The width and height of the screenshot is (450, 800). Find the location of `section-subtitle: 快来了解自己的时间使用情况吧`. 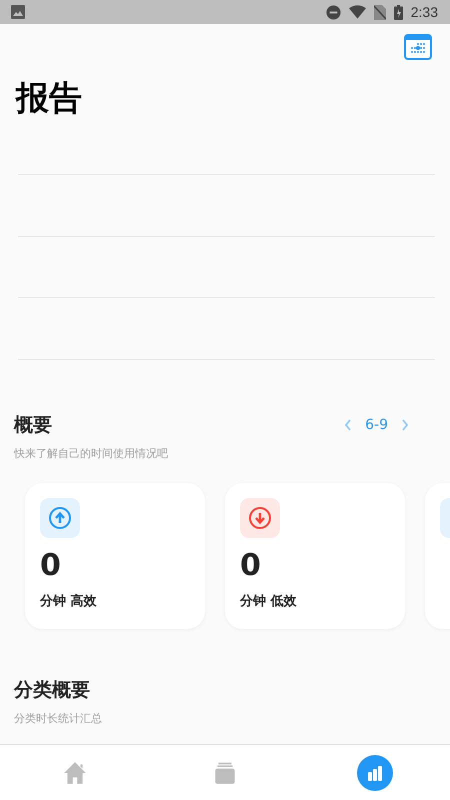

section-subtitle: 快来了解自己的时间使用情况吧 is located at coordinates (91, 453).